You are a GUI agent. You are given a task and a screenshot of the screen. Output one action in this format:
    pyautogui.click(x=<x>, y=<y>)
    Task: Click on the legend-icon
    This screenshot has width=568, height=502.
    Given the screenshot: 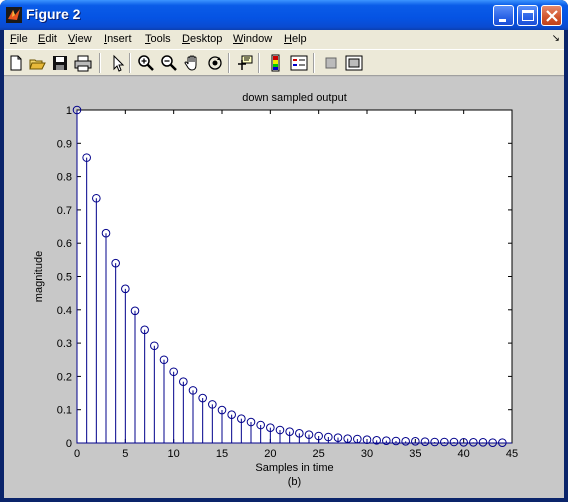 What is the action you would take?
    pyautogui.click(x=299, y=63)
    